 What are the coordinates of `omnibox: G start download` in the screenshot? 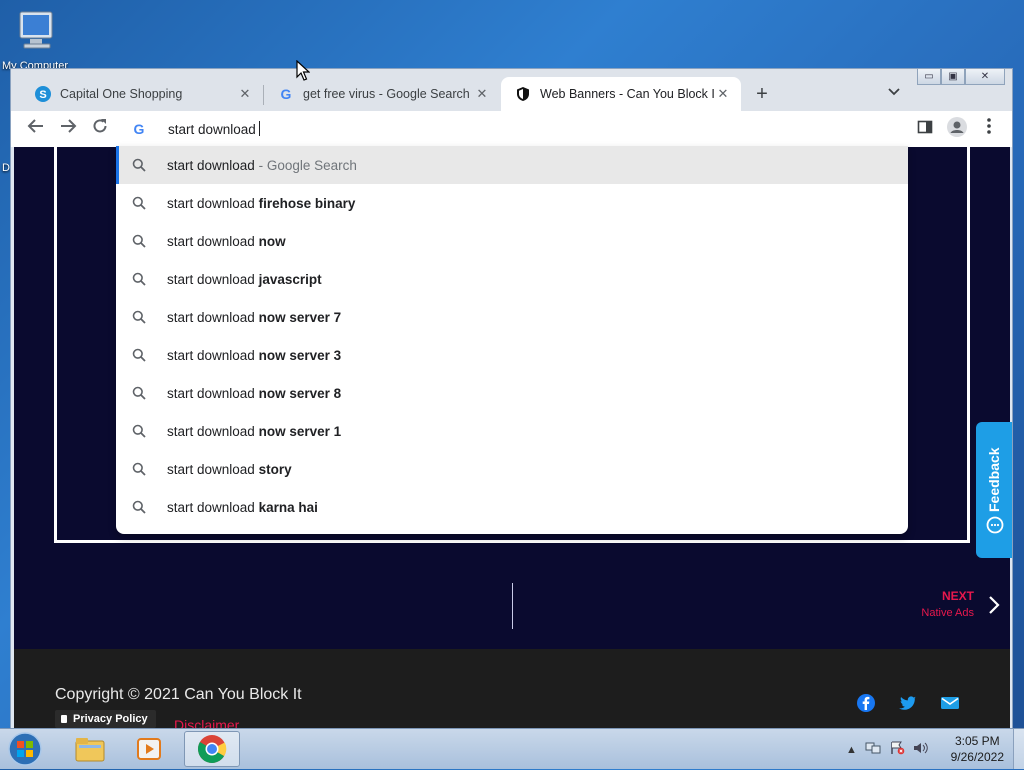 It's located at (513, 129).